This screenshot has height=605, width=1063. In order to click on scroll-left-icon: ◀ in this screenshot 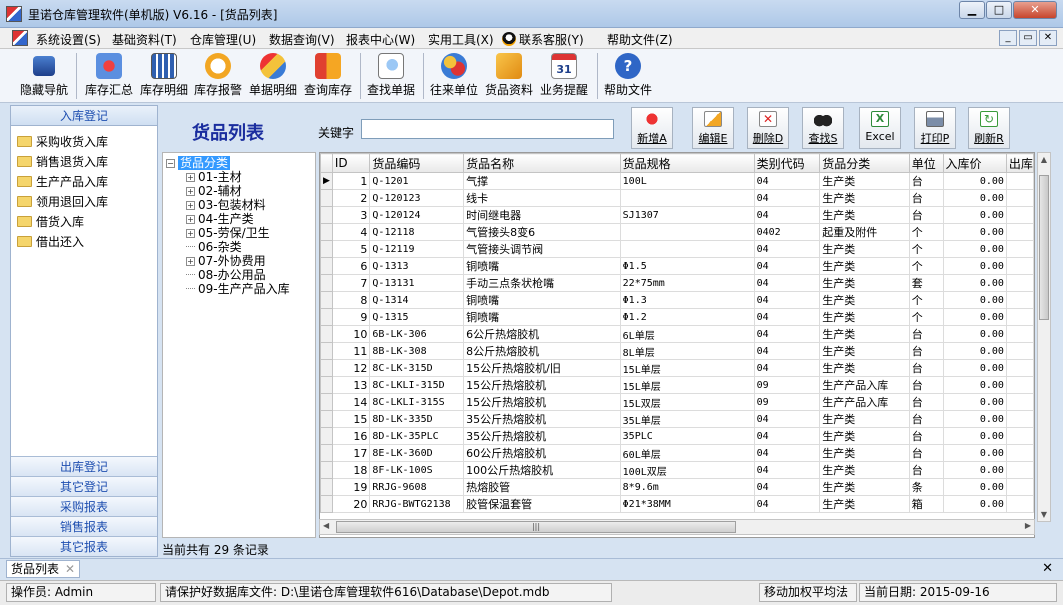, I will do `click(326, 525)`.